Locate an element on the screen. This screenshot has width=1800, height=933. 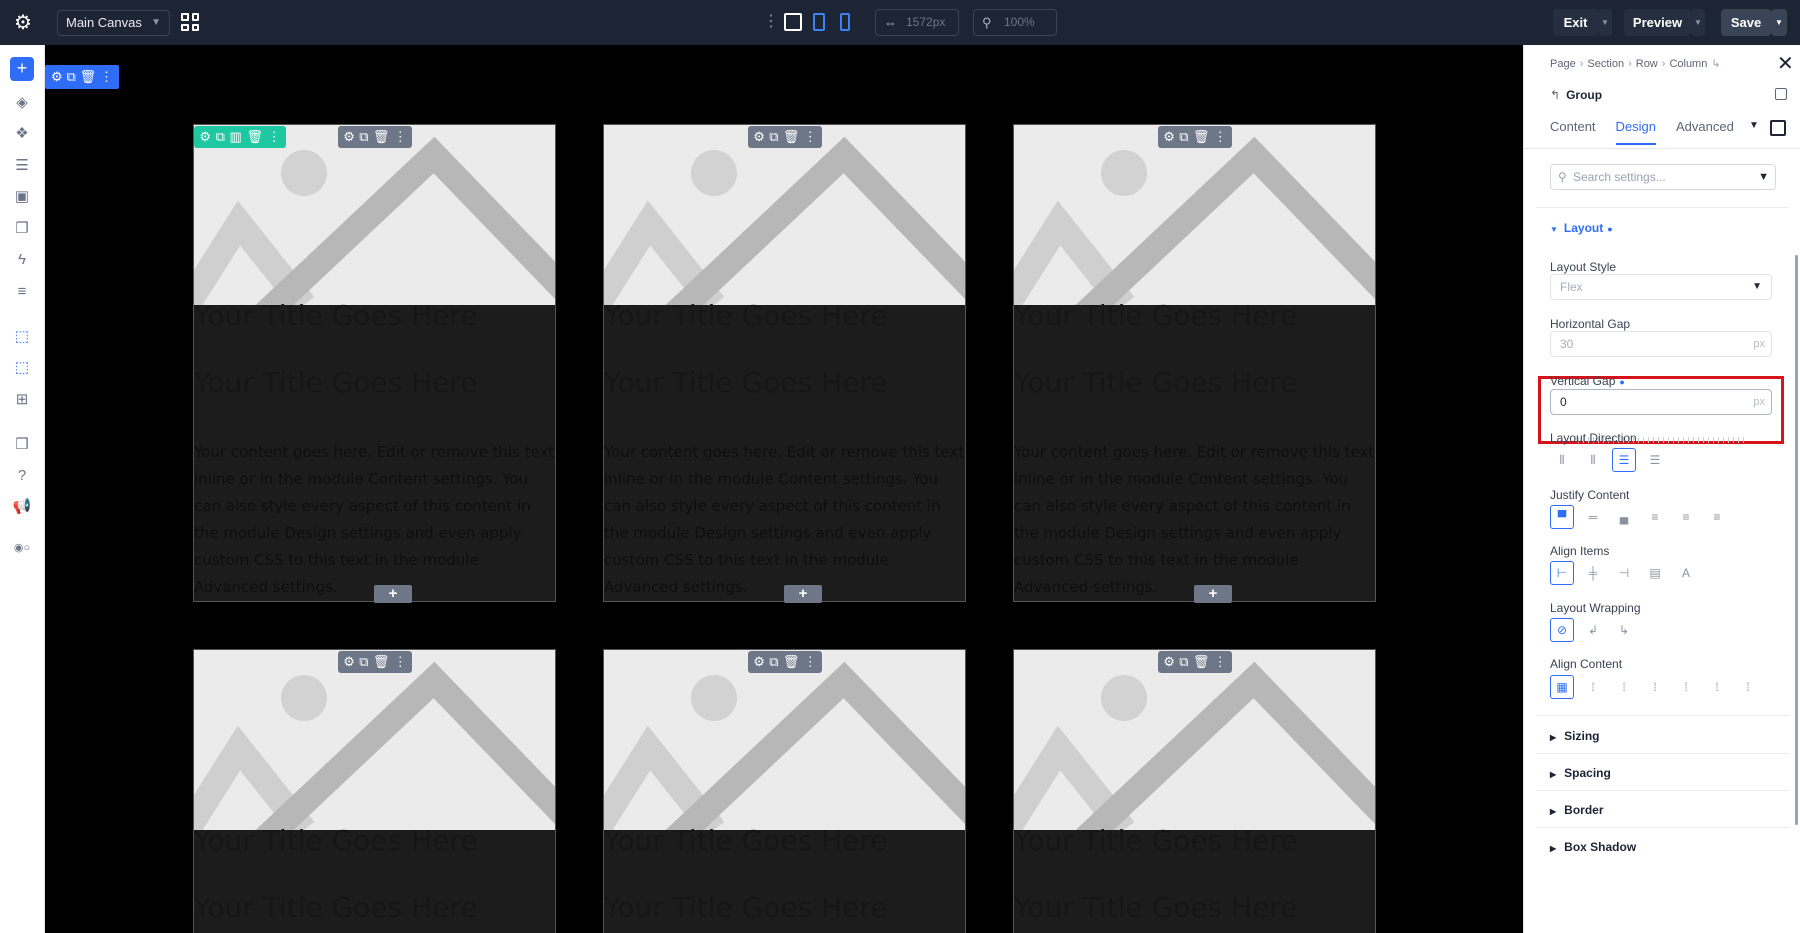
spacing-section-toggle: ▶ Spacing is located at coordinates (1580, 773).